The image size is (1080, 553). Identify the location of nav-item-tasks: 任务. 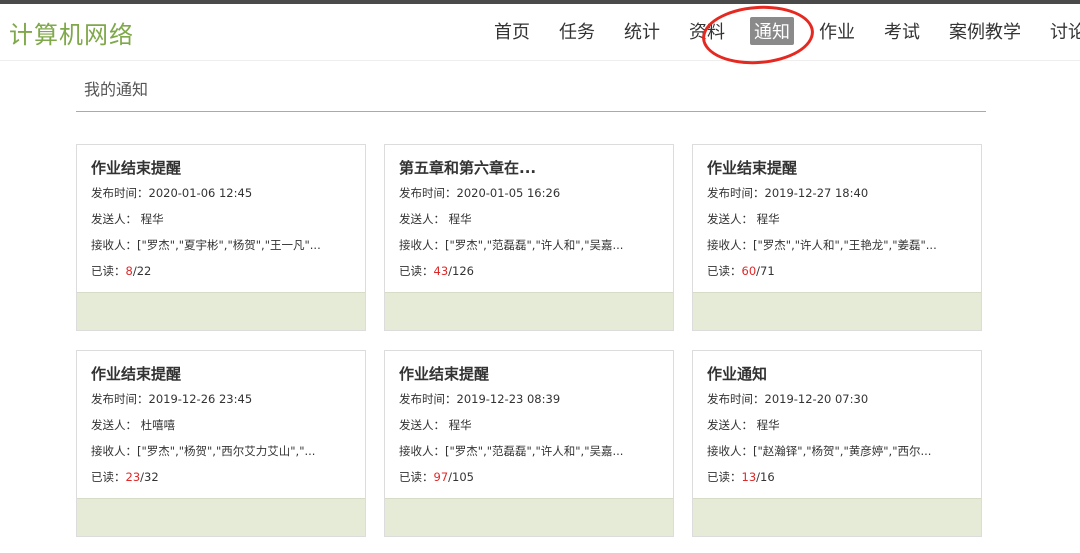
(577, 31).